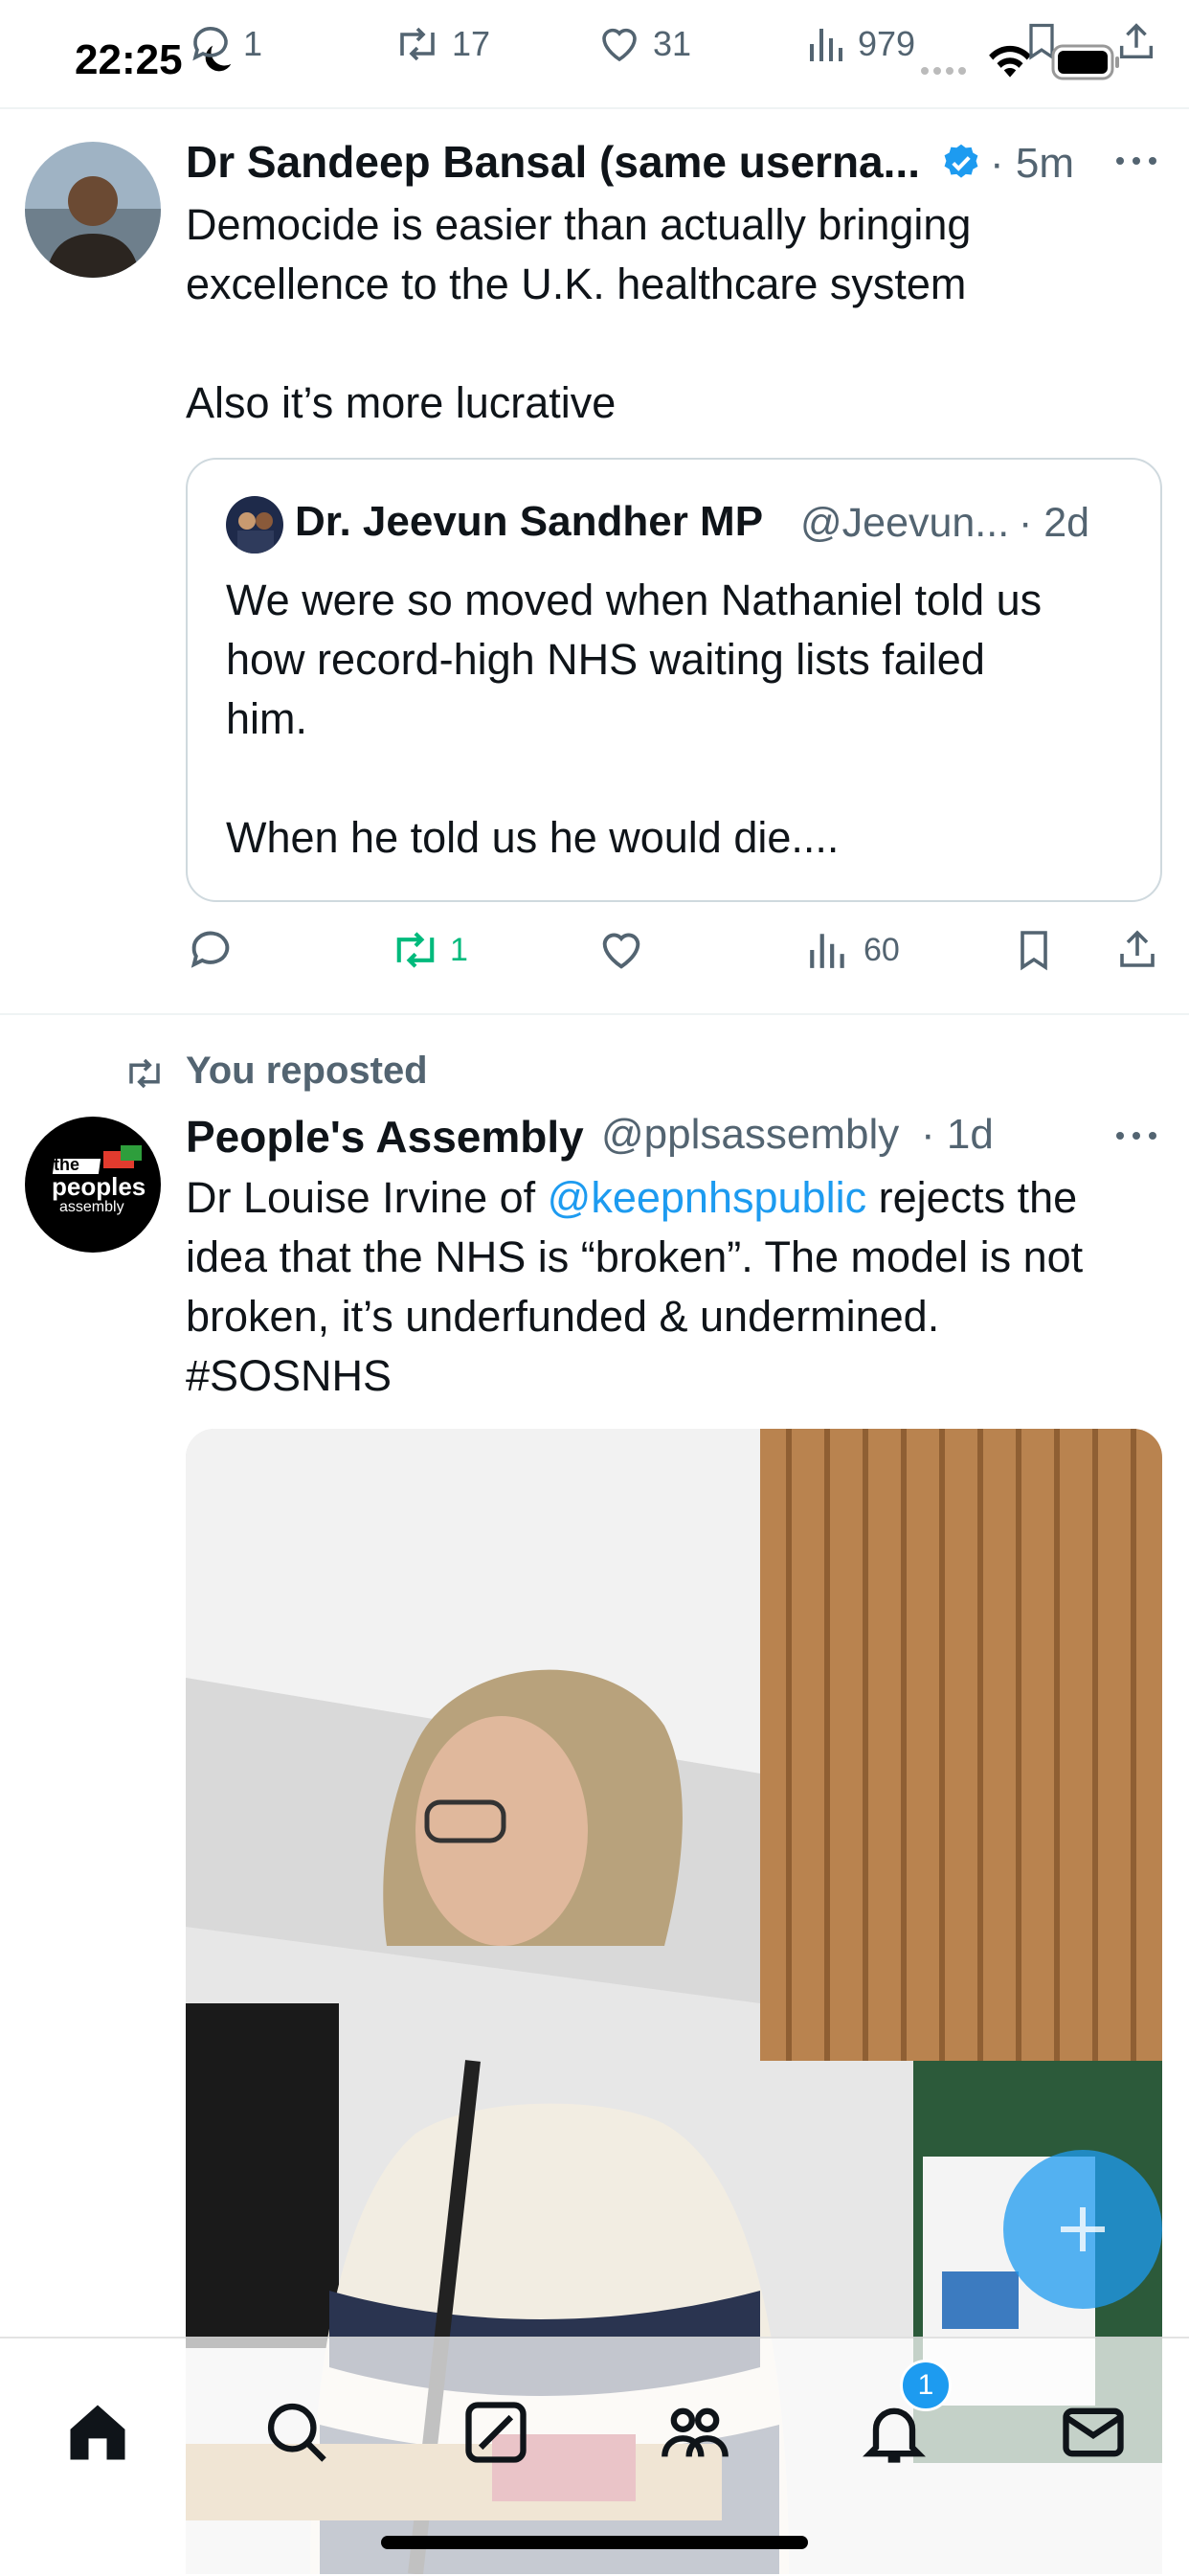 The image size is (1189, 2576). What do you see at coordinates (254, 525) in the screenshot?
I see `quote-avatar` at bounding box center [254, 525].